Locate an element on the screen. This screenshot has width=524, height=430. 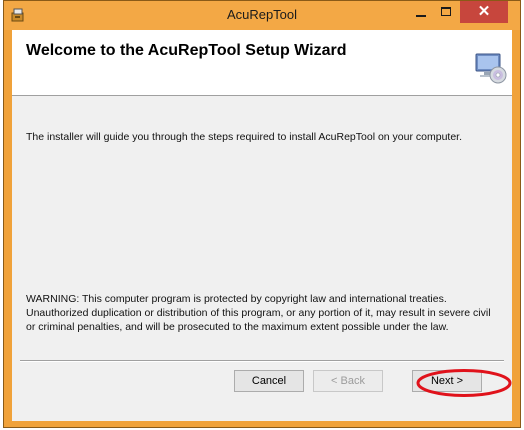
title-bar: AcuRepTool ✕ is located at coordinates (262, 15).